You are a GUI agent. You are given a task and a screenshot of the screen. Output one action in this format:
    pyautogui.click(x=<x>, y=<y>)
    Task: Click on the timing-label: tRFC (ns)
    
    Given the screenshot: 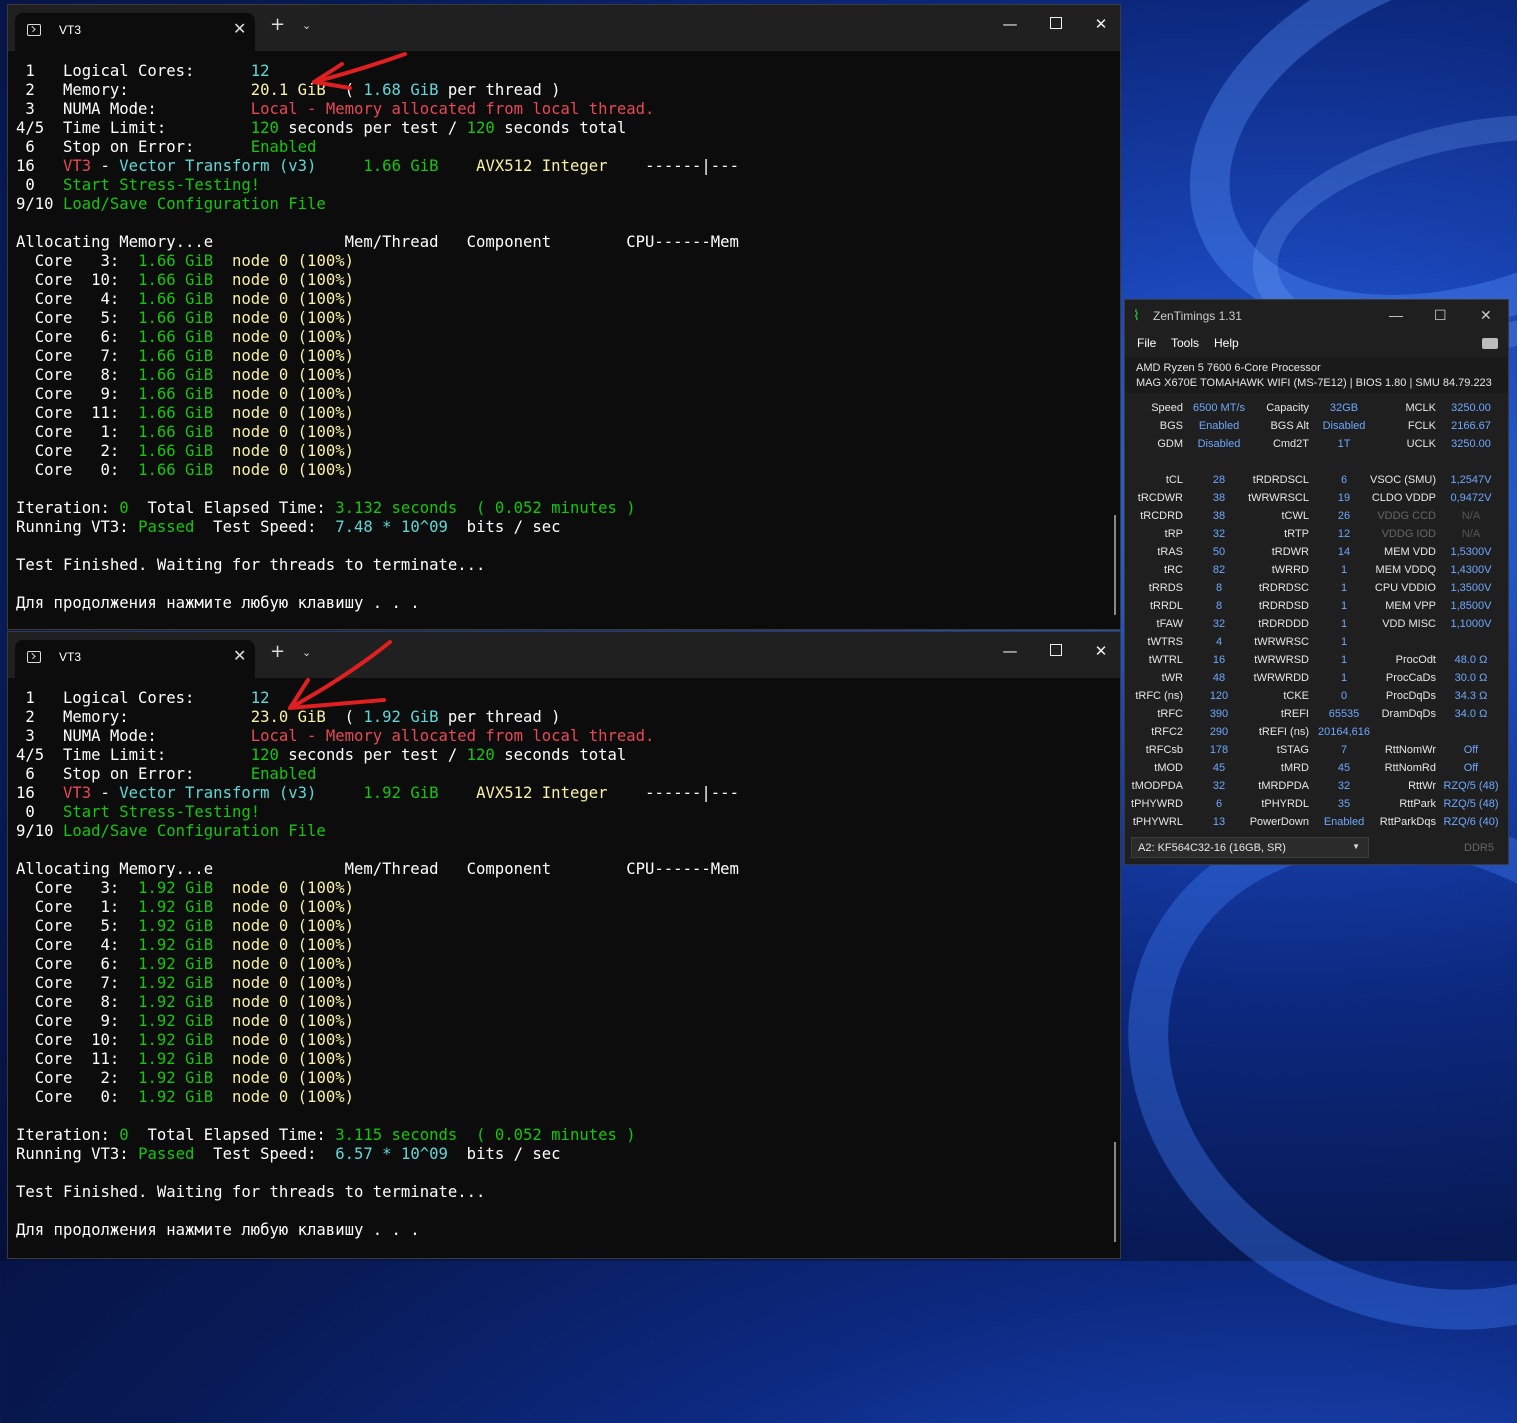 What is the action you would take?
    pyautogui.click(x=1159, y=696)
    